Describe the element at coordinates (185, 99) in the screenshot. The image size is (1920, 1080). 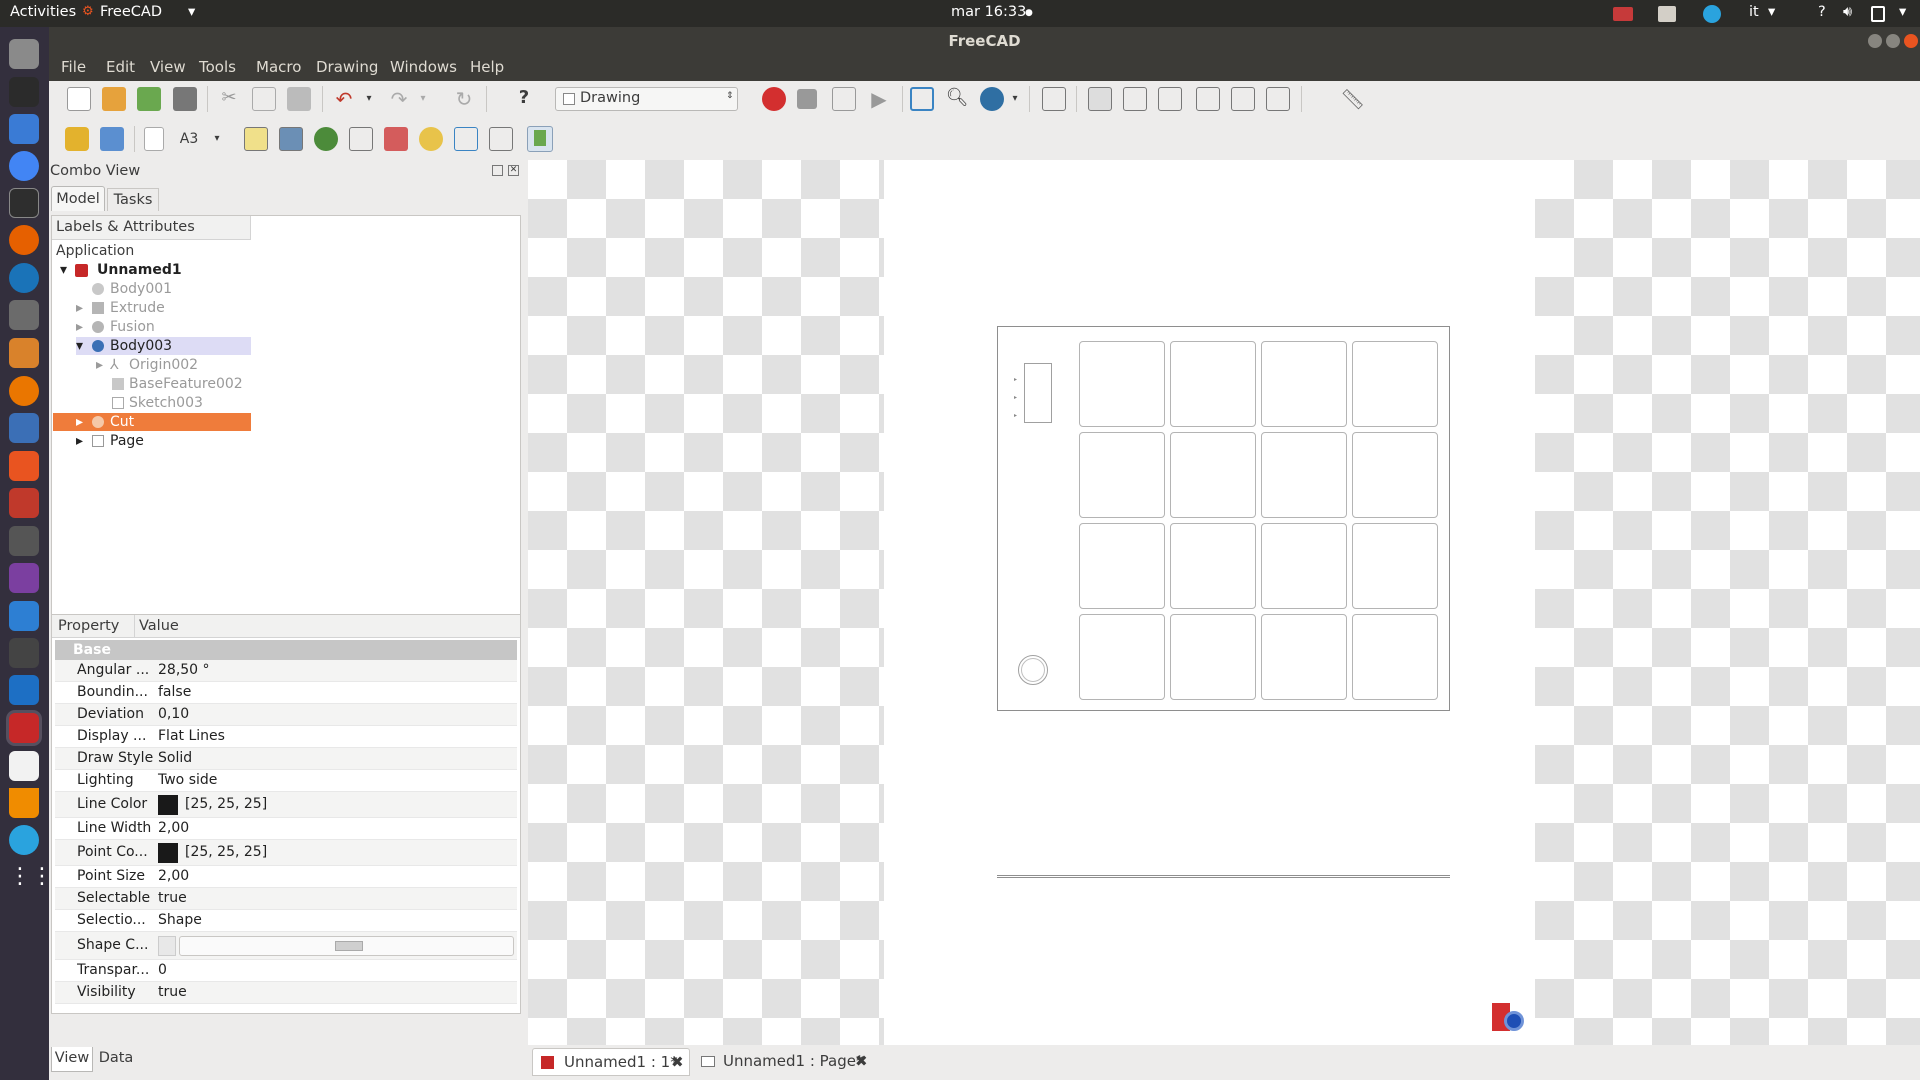
I see `print-icon` at that location.